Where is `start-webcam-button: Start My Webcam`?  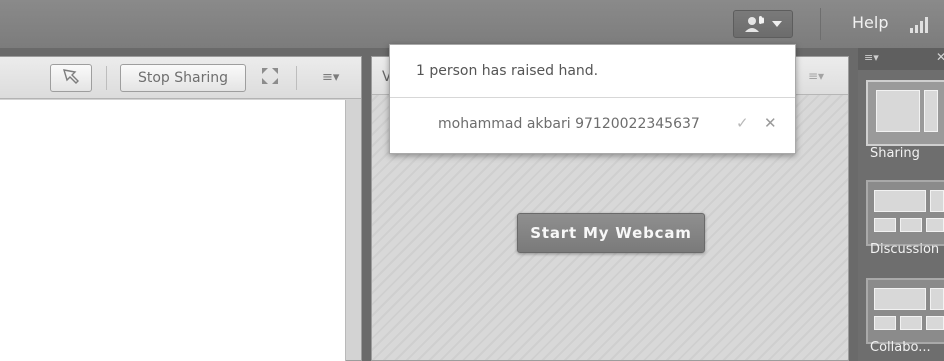 start-webcam-button: Start My Webcam is located at coordinates (611, 233).